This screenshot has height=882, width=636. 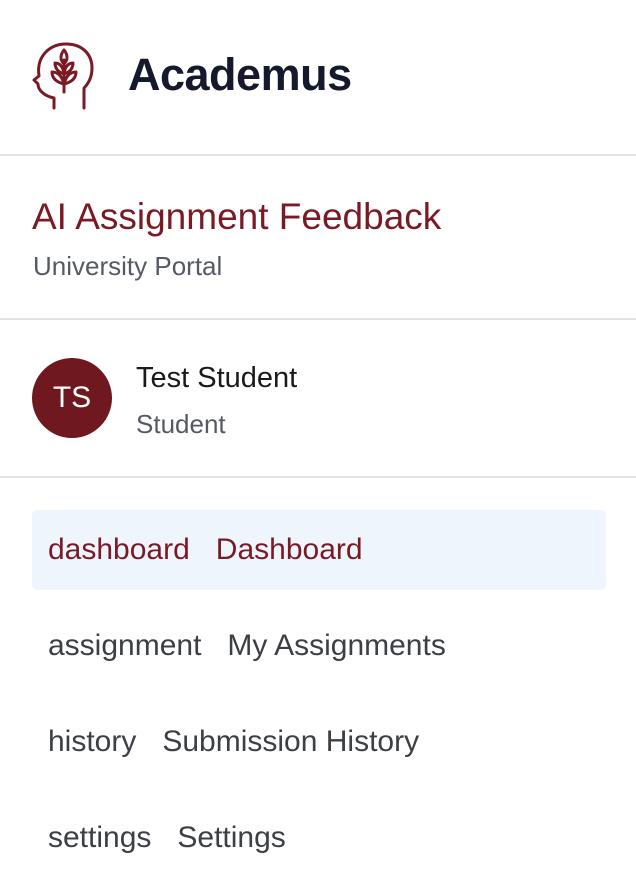 What do you see at coordinates (119, 549) in the screenshot?
I see `dashboard-icon: dashboard` at bounding box center [119, 549].